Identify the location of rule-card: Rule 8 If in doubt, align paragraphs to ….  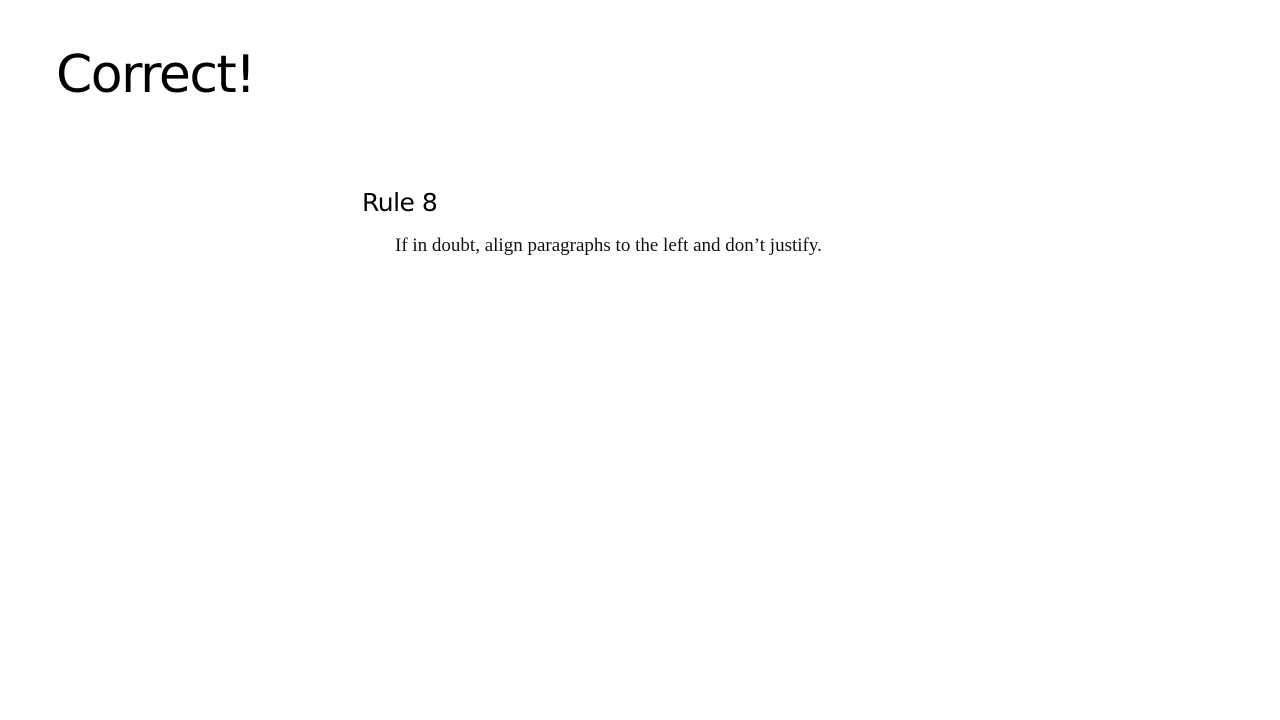
(712, 221).